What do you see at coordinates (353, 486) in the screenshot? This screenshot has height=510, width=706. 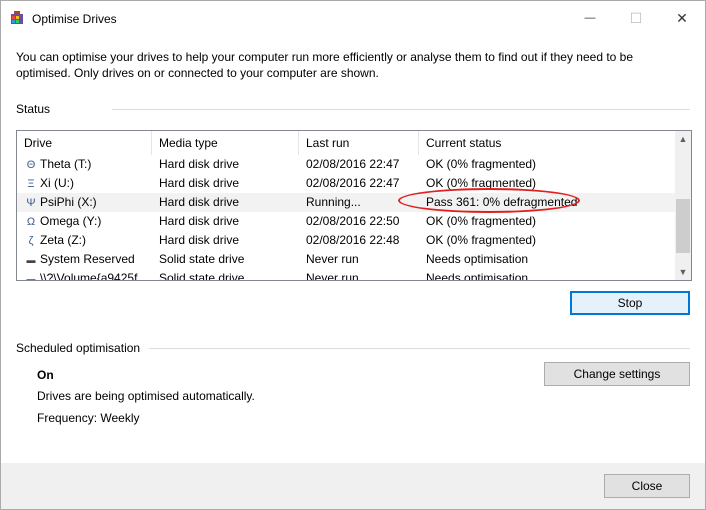 I see `footer-bar` at bounding box center [353, 486].